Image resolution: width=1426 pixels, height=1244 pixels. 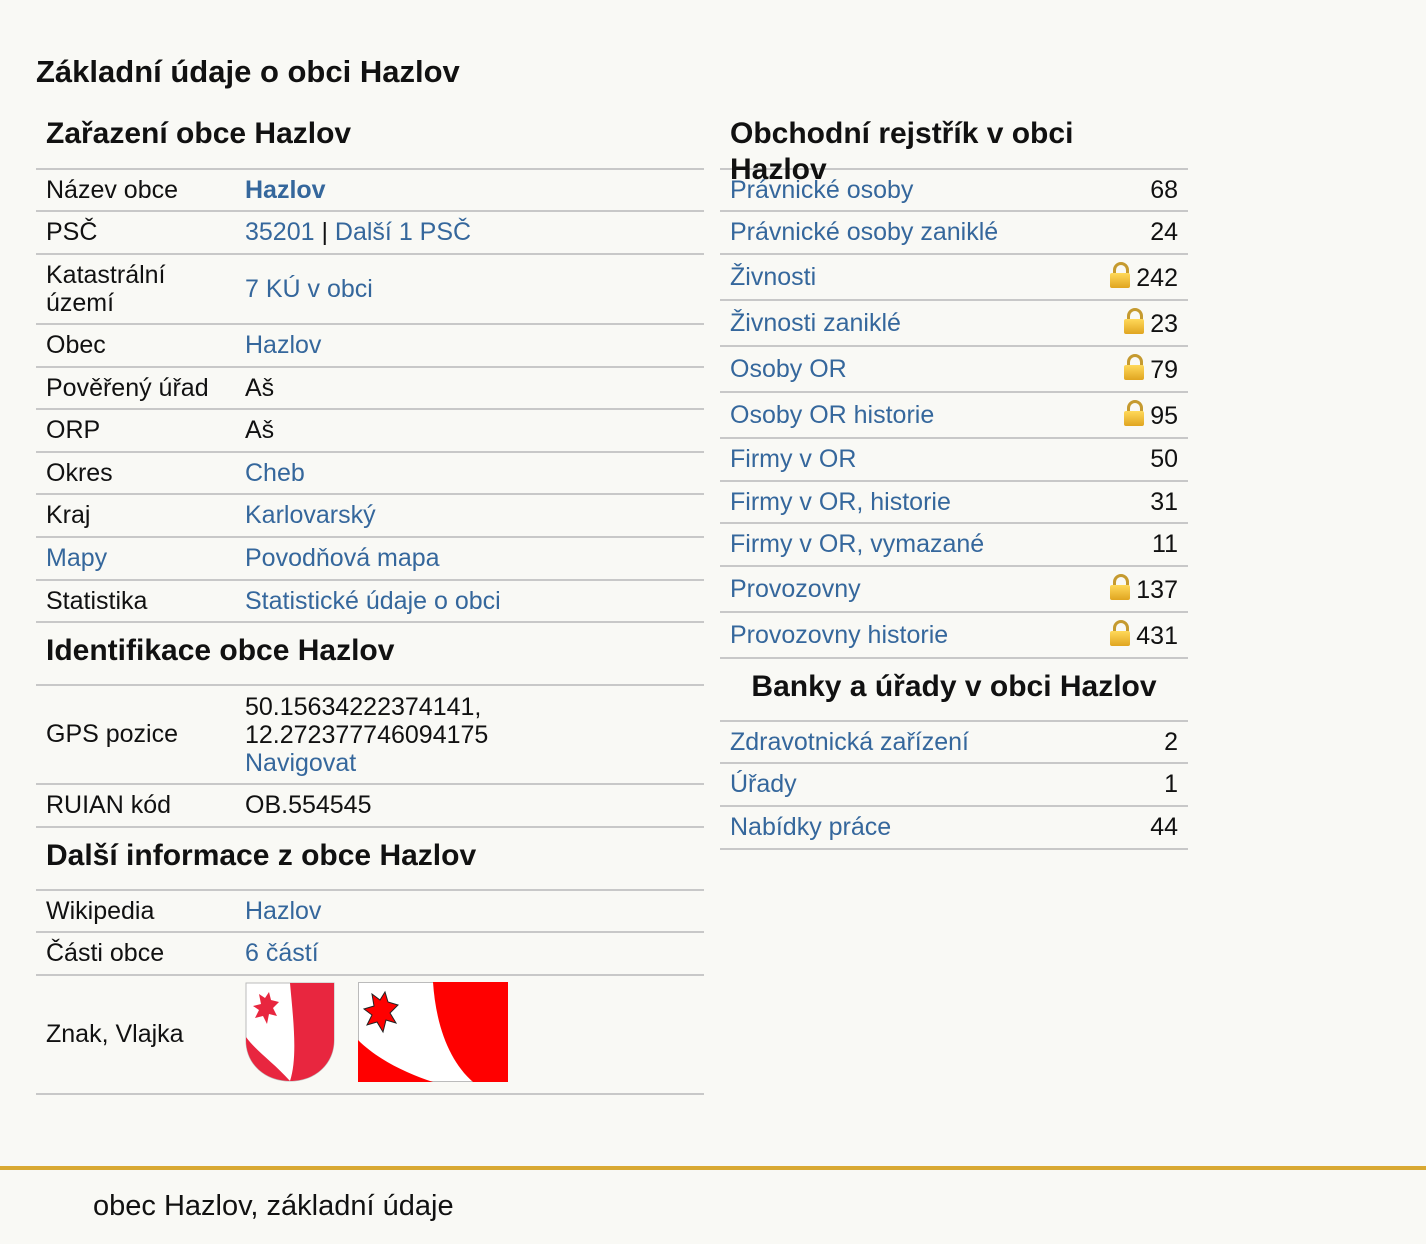 What do you see at coordinates (135, 289) in the screenshot?
I see `row-label: Katastrální území` at bounding box center [135, 289].